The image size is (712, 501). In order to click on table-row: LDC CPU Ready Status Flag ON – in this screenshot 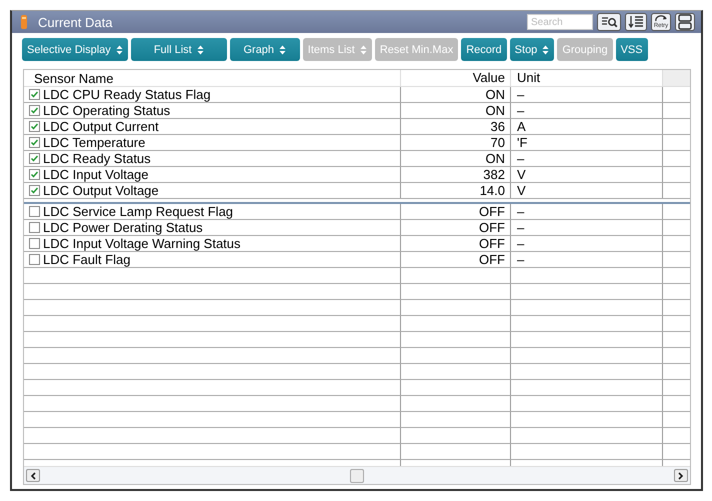, I will do `click(357, 95)`.